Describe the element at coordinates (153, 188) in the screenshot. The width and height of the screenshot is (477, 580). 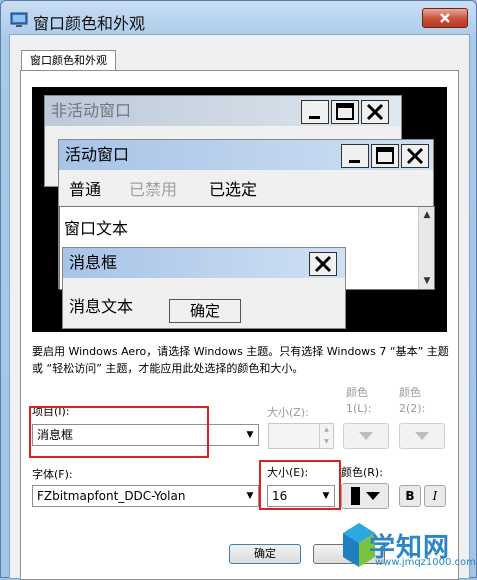
I see `menu-item-disabled: 已禁用` at that location.